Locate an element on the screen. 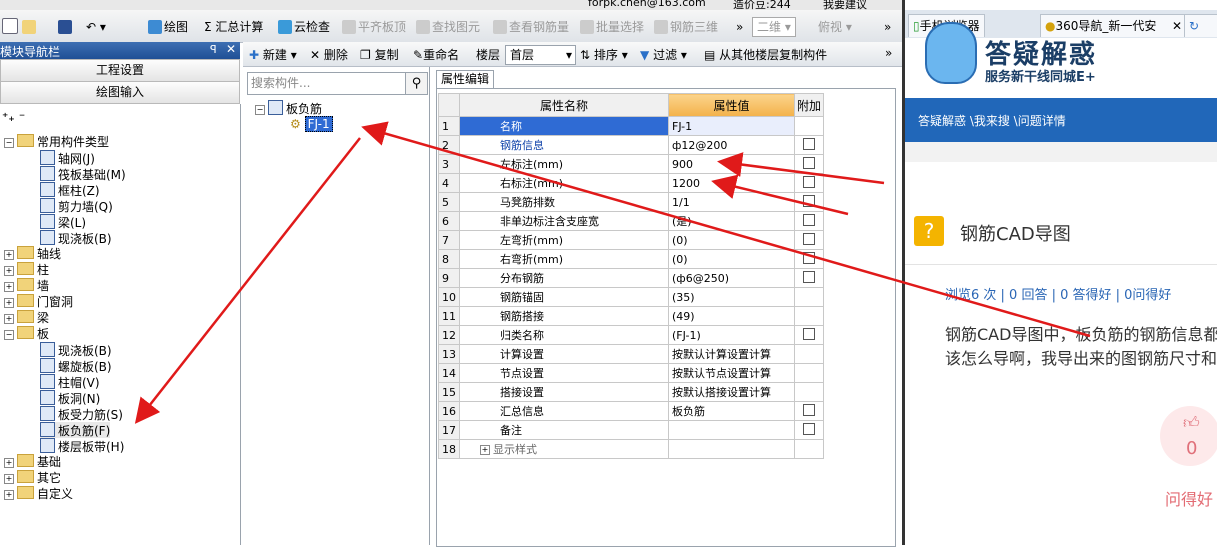 The width and height of the screenshot is (1217, 547). property-row: 16 汇总信息 板负筋 is located at coordinates (631, 411).